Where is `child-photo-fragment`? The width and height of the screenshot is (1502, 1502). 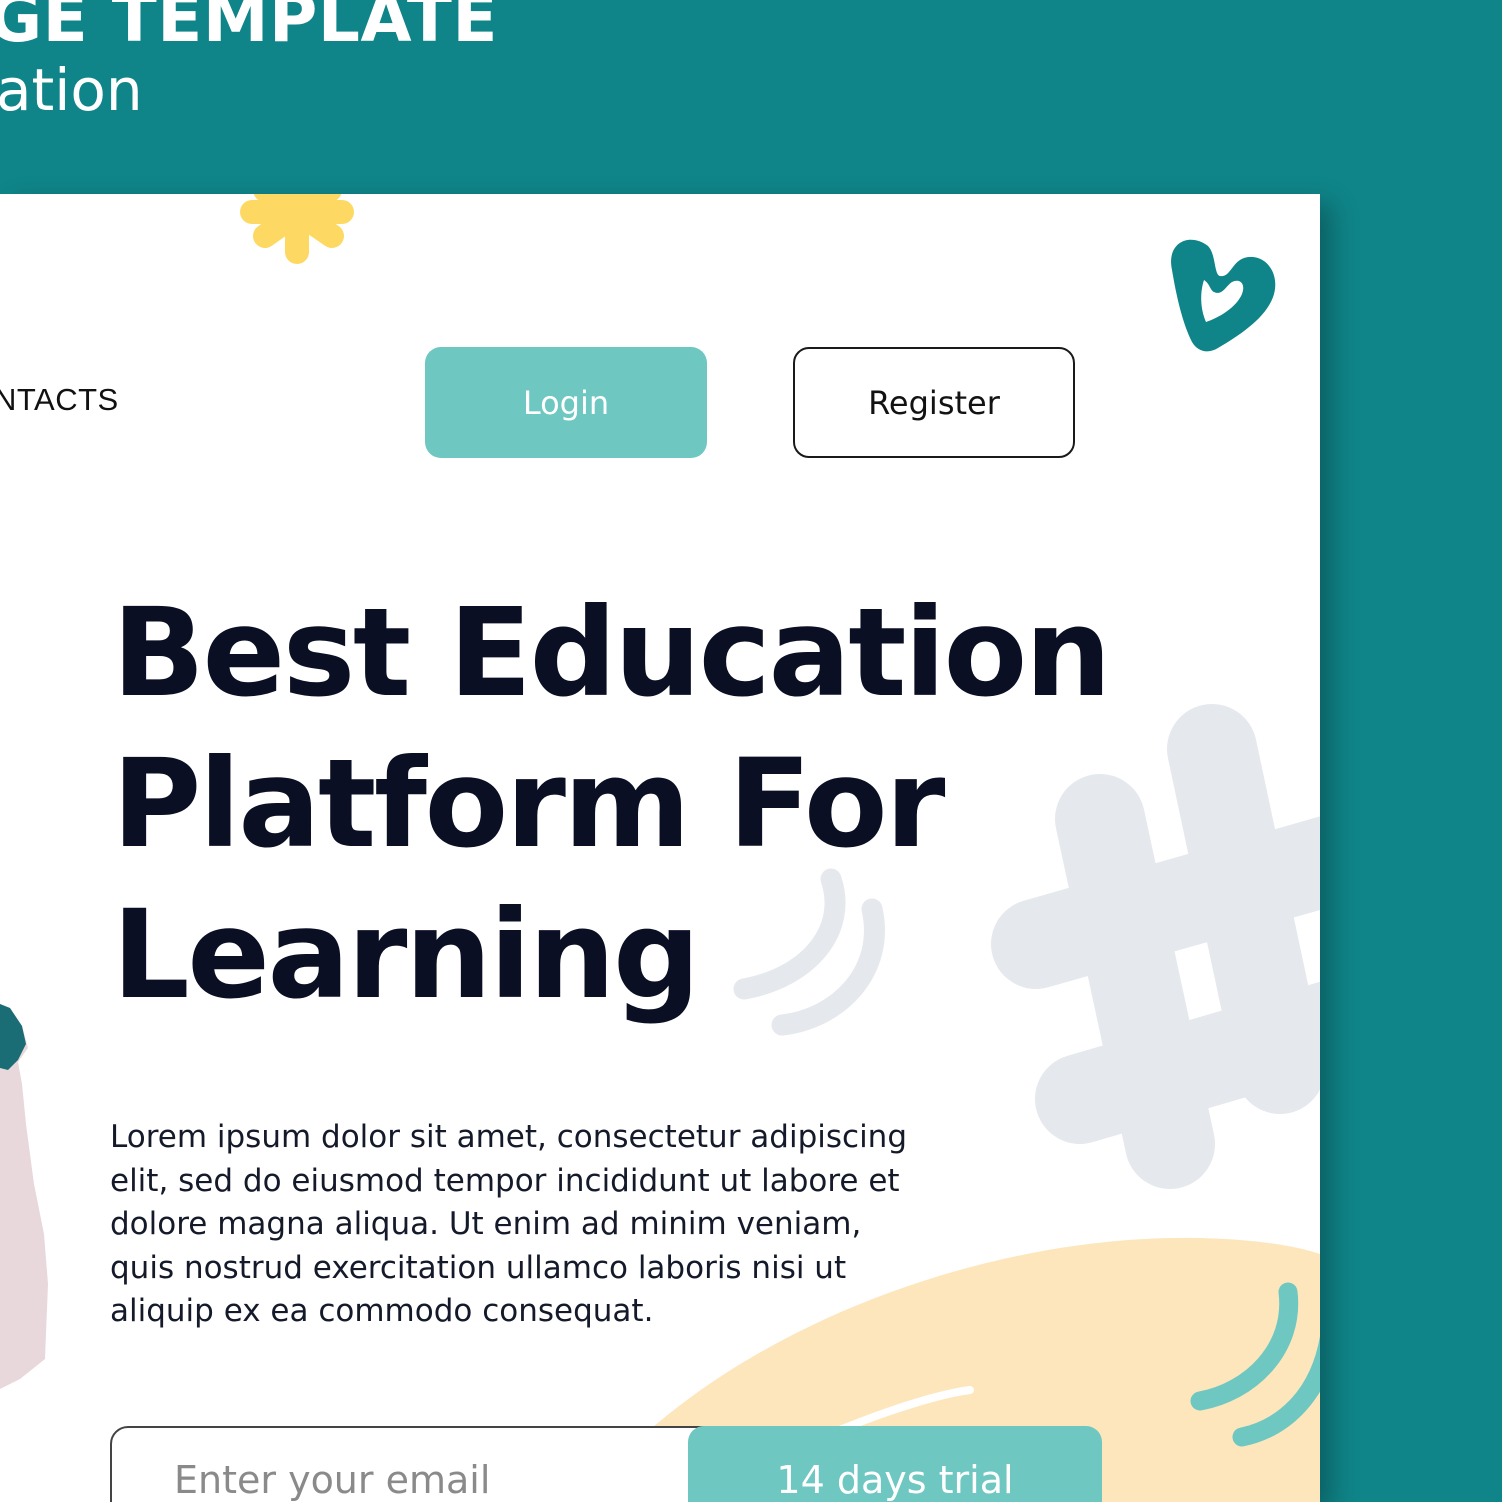 child-photo-fragment is located at coordinates (24, 1196).